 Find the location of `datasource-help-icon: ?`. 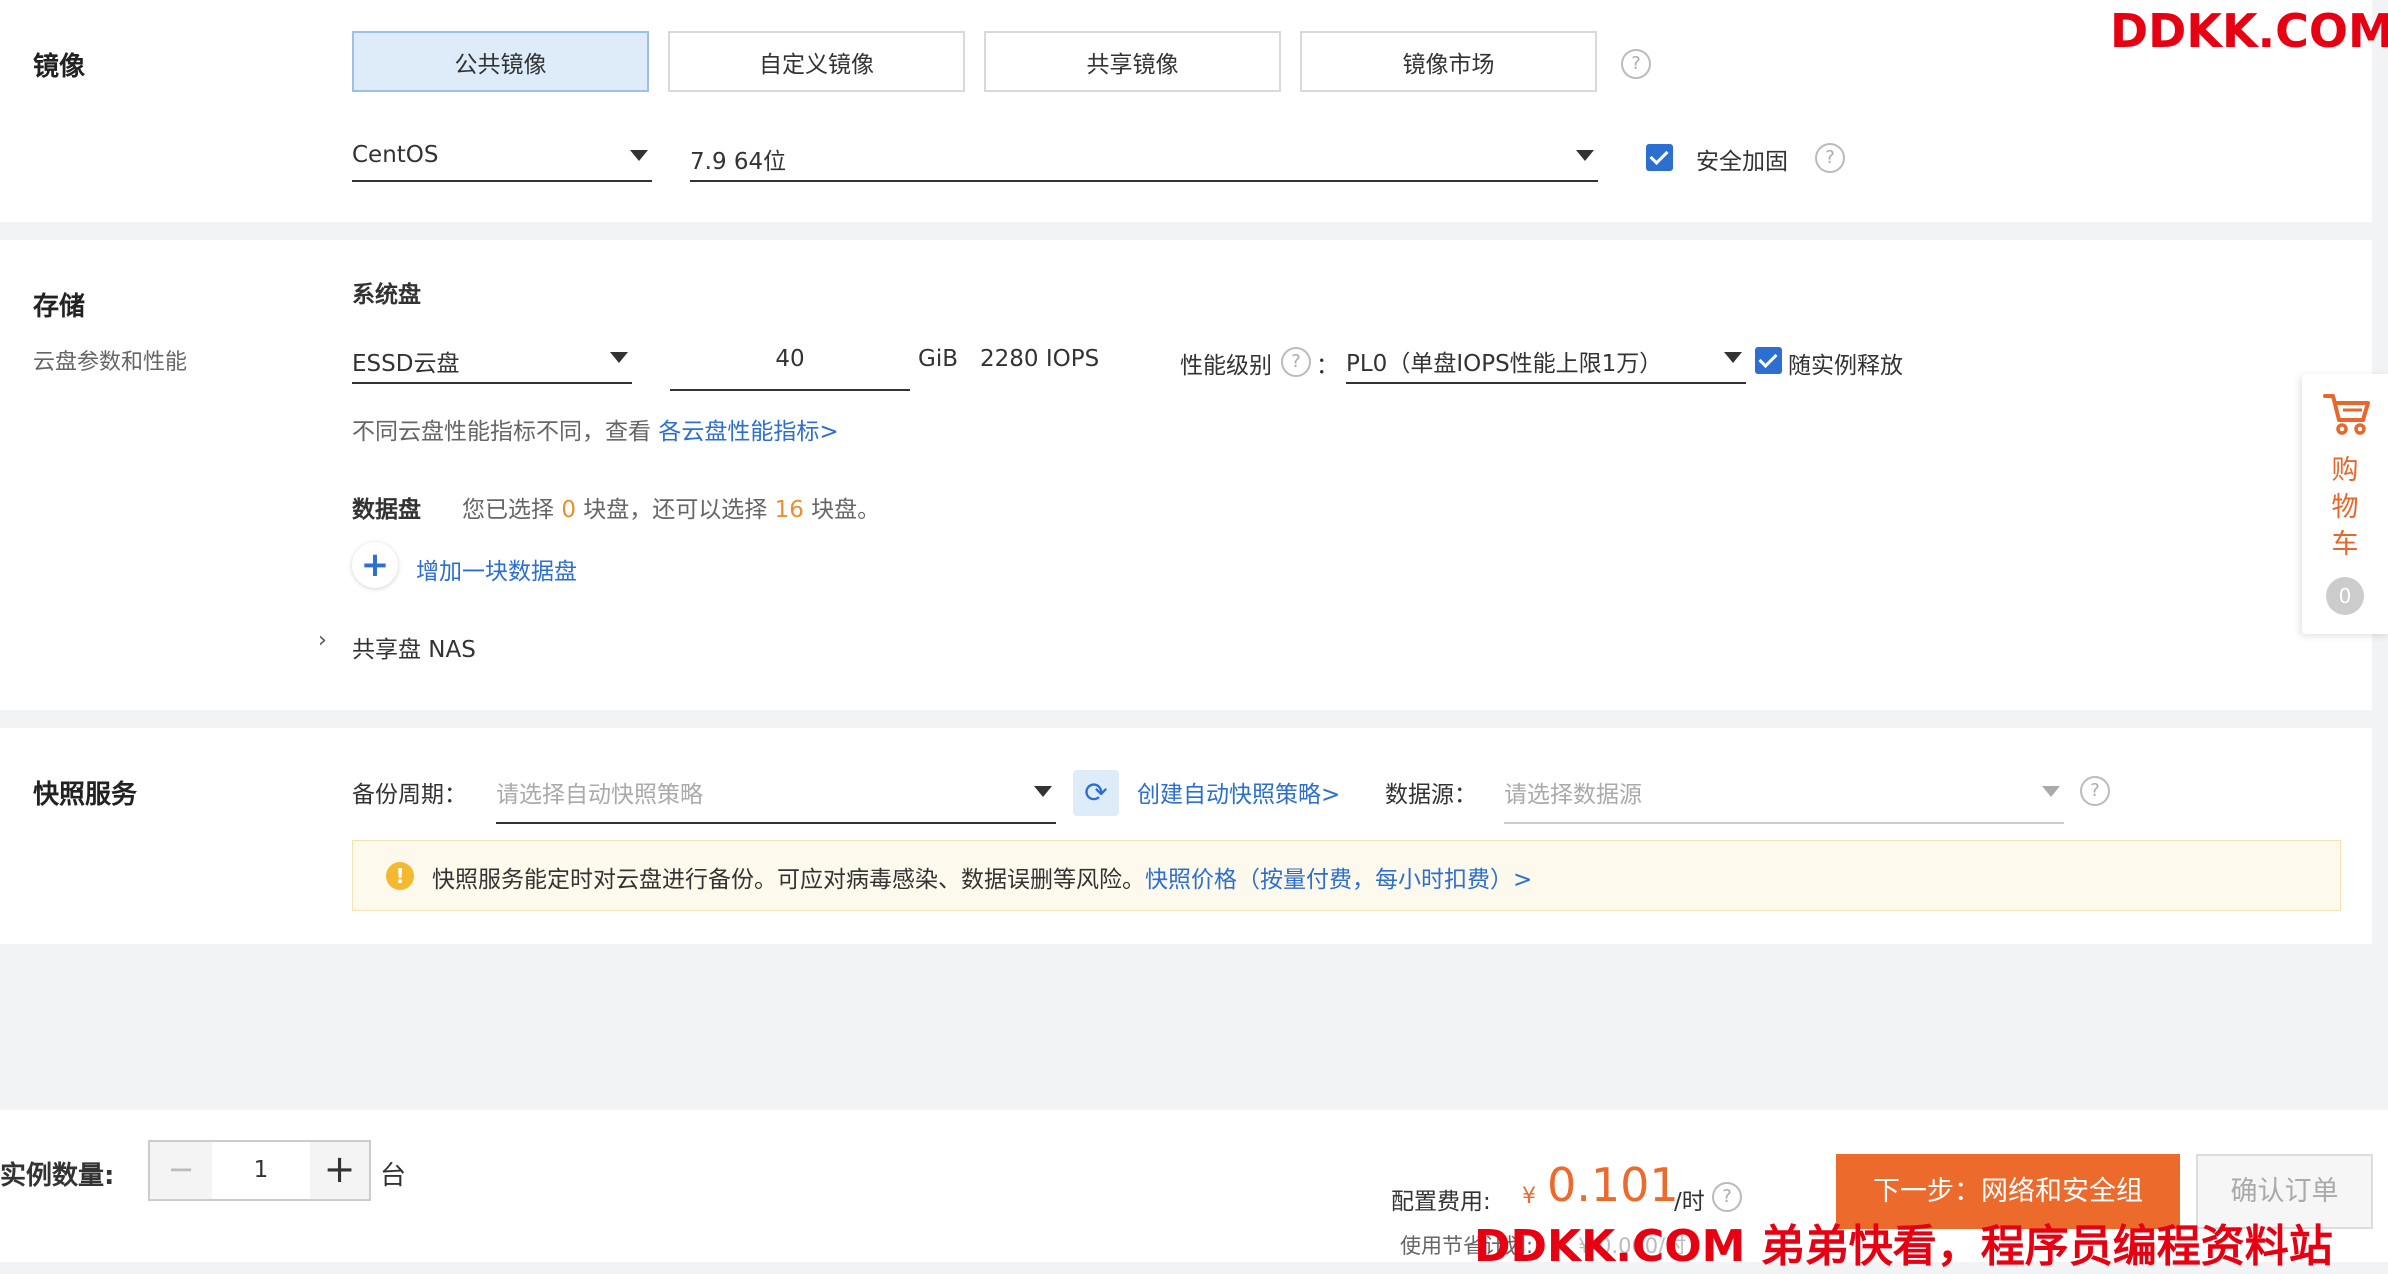

datasource-help-icon: ? is located at coordinates (2095, 791).